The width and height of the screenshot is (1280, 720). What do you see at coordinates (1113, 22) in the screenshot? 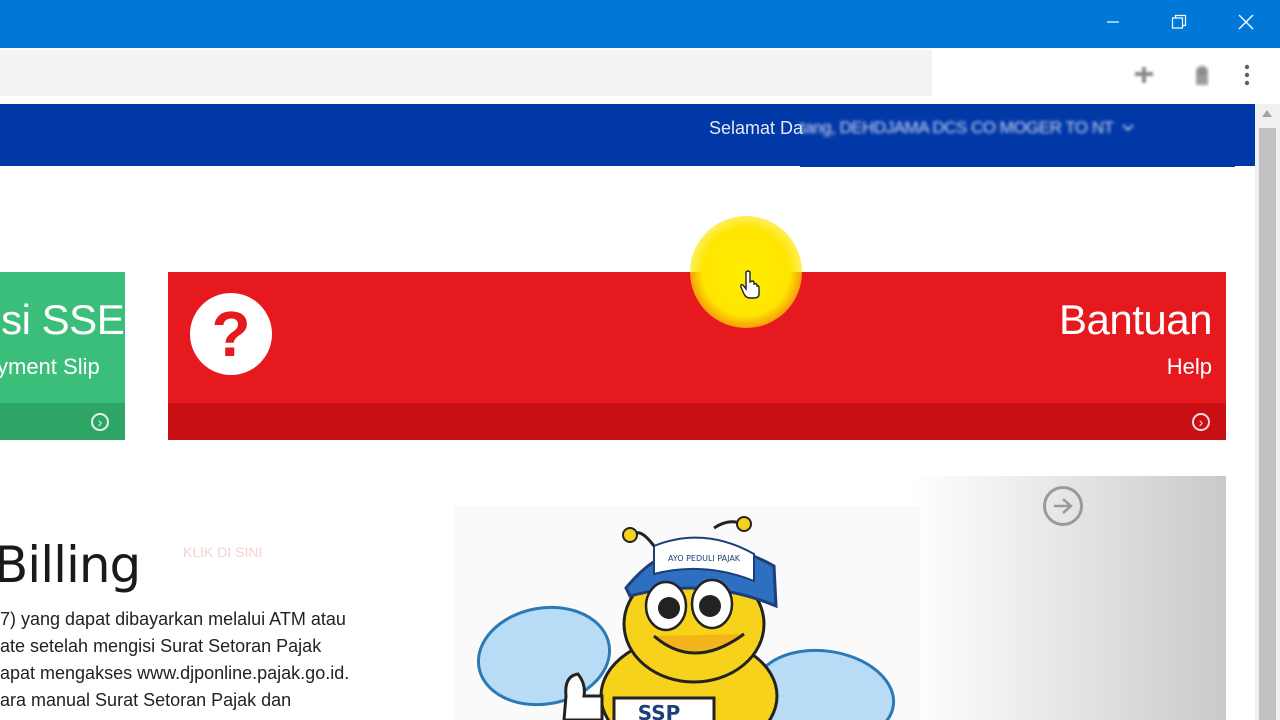
I see `minimize-icon` at bounding box center [1113, 22].